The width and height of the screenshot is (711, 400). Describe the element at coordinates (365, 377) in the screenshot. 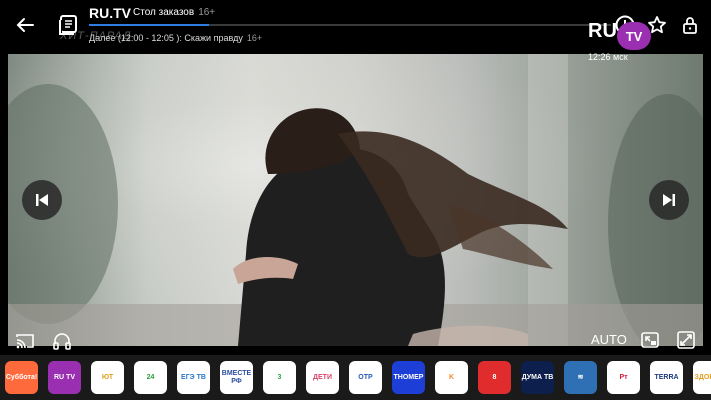

I see `channel-tile: ОТР` at that location.